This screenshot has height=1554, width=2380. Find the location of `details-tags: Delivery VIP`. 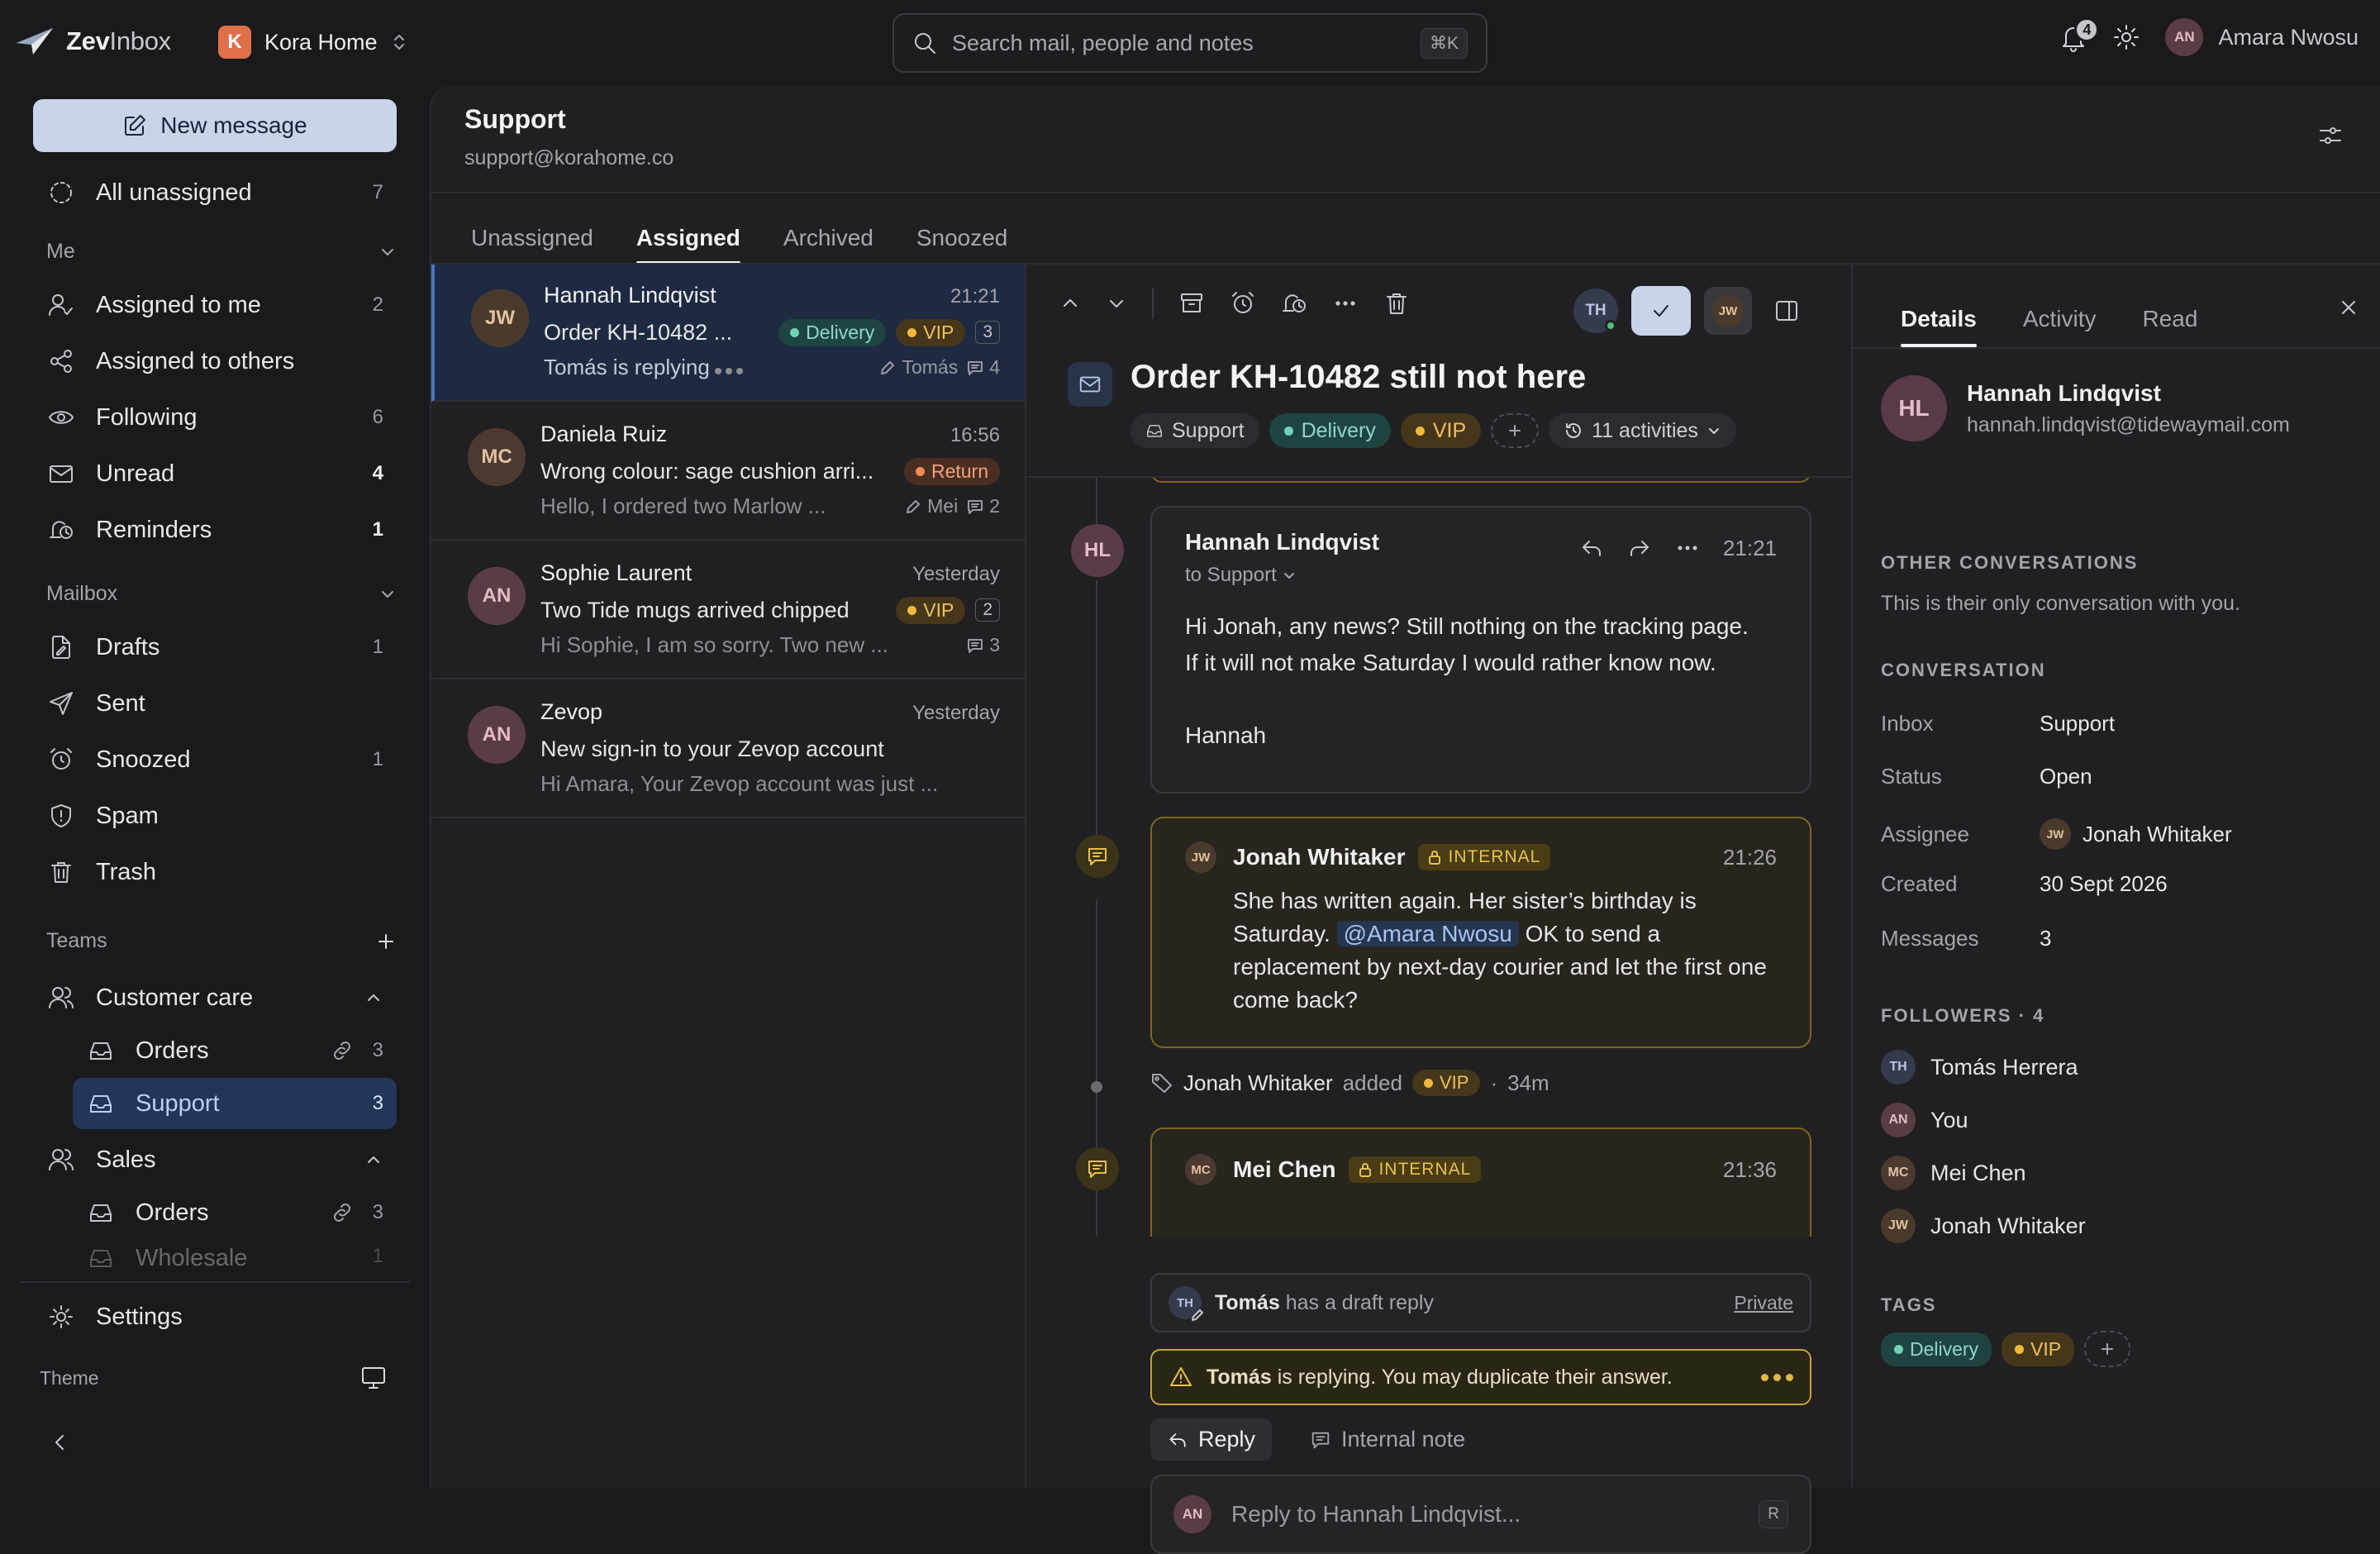

details-tags: Delivery VIP is located at coordinates (2006, 1349).